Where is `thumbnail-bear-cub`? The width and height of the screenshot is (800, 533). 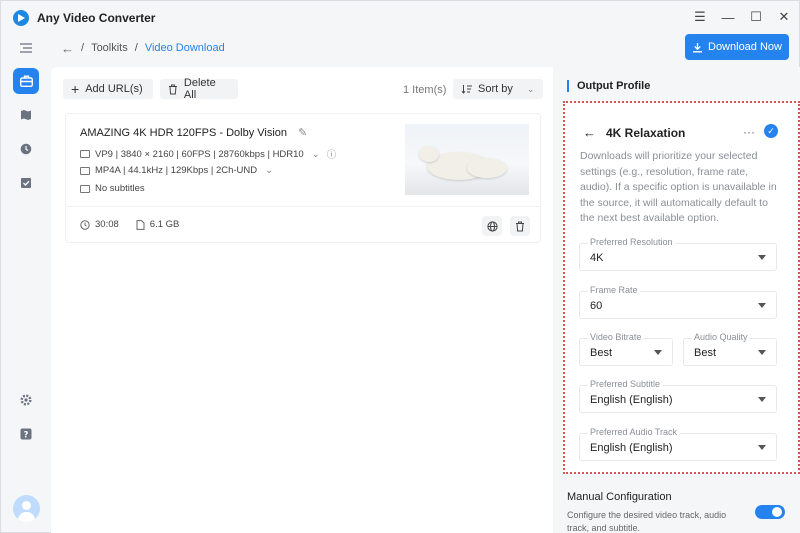
thumbnail-bear-cub is located at coordinates (487, 168).